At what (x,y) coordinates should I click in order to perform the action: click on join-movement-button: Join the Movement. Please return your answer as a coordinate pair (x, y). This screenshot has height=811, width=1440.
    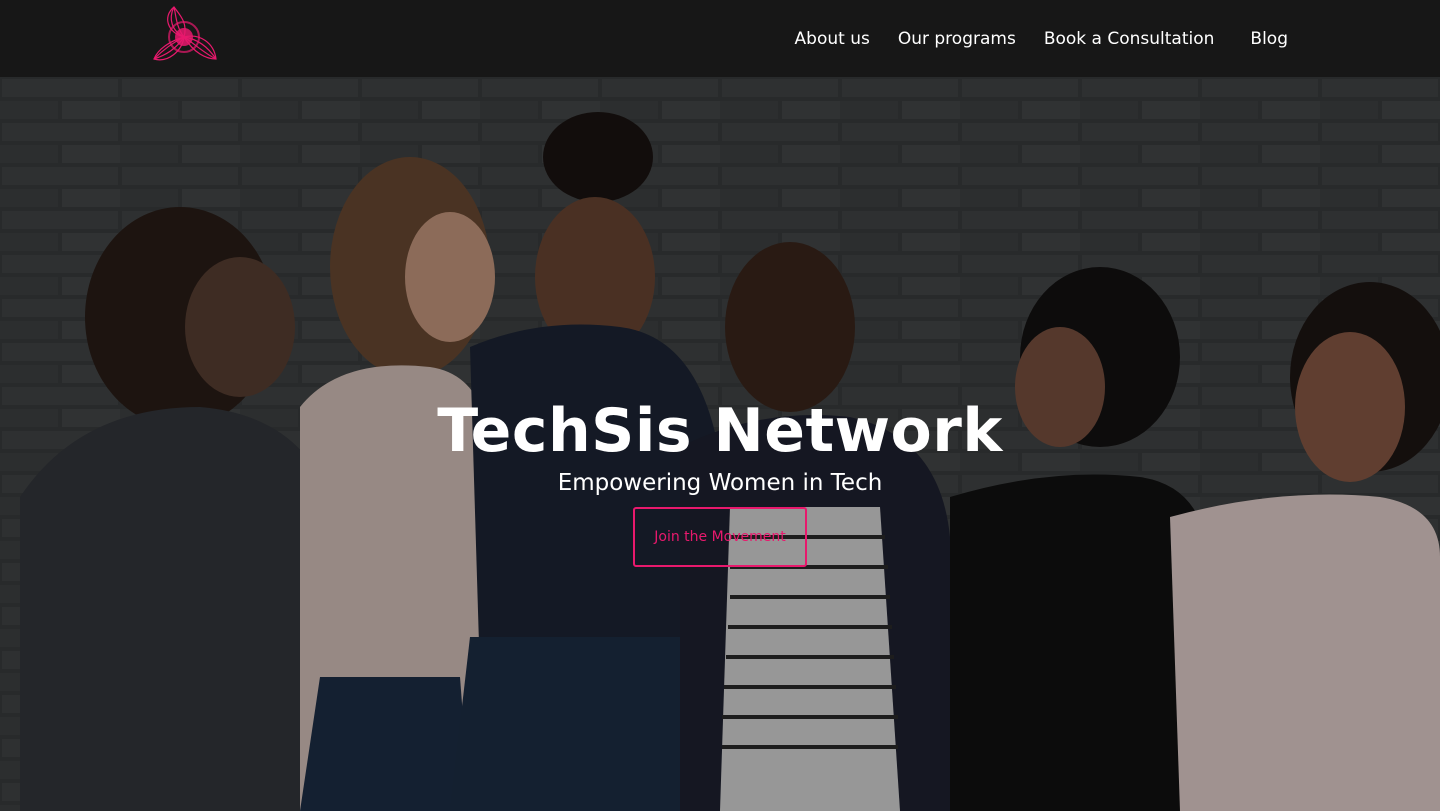
    Looking at the image, I should click on (720, 537).